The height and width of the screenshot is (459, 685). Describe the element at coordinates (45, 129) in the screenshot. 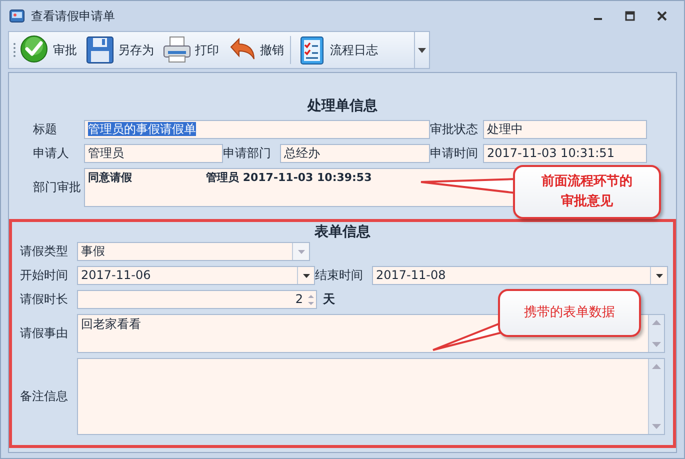

I see `field-label: 标题` at that location.